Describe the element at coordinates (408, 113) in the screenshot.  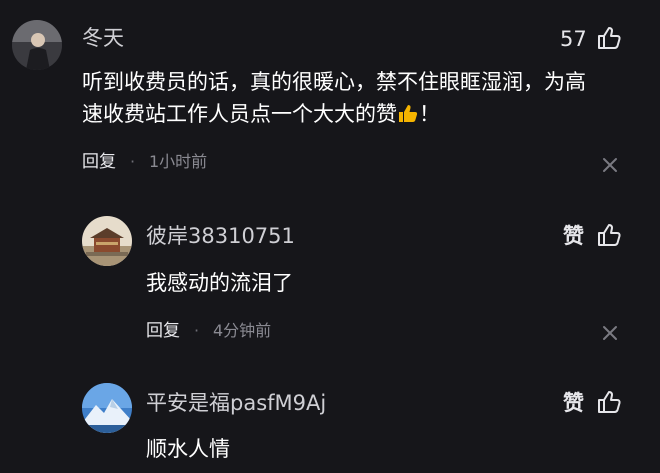
I see `thumbs-up-emoji` at that location.